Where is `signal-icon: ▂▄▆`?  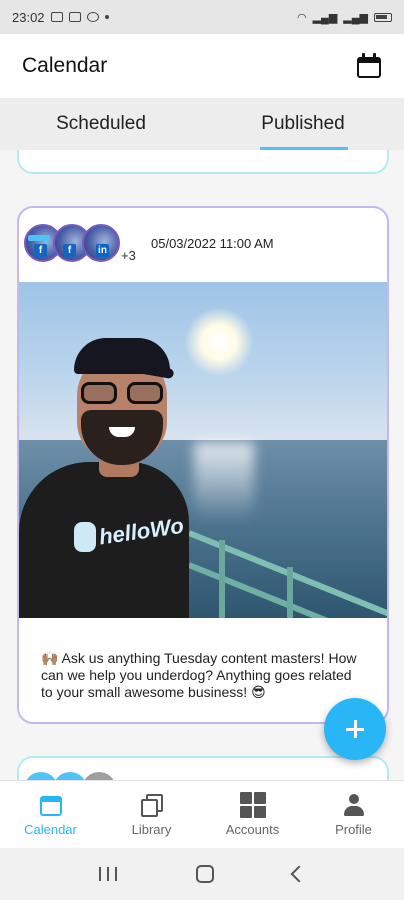 signal-icon: ▂▄▆ is located at coordinates (325, 17).